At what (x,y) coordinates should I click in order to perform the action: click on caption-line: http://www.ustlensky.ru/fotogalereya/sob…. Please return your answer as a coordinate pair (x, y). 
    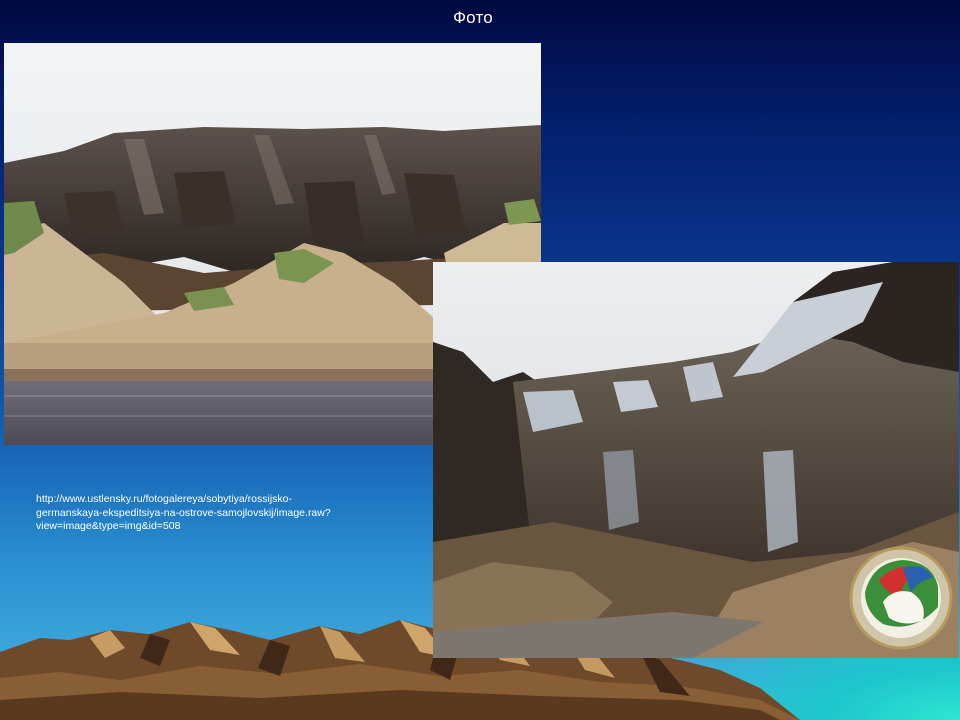
    Looking at the image, I should click on (164, 499).